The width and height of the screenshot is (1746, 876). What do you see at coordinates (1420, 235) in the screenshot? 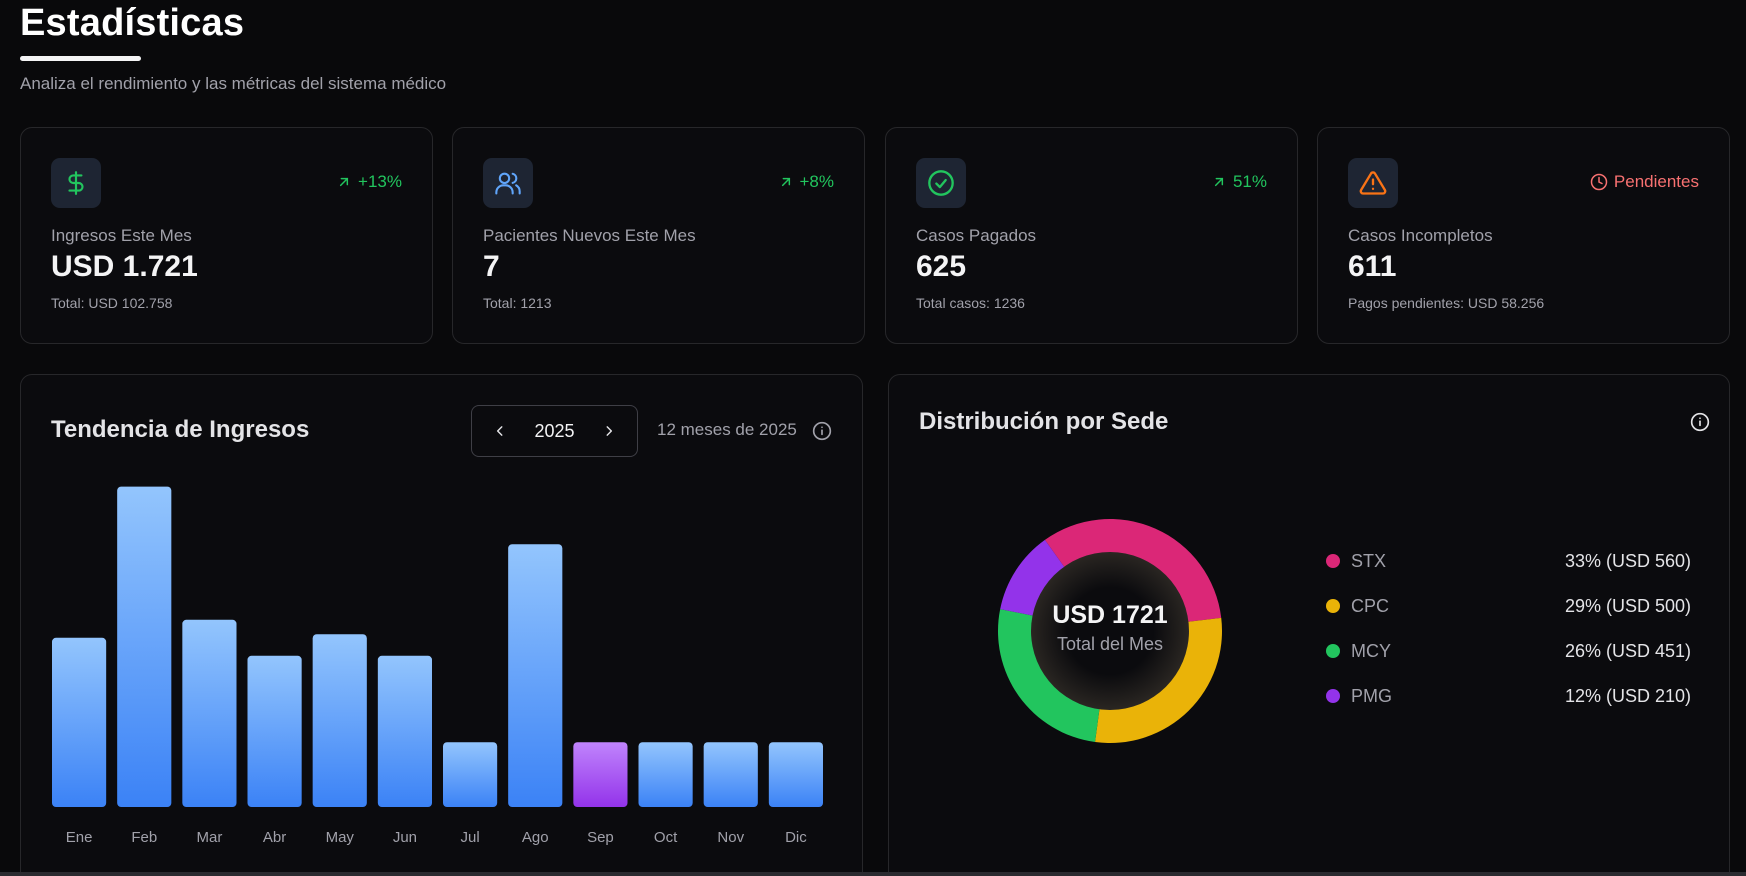
I see `stat-label: Casos Incompletos` at bounding box center [1420, 235].